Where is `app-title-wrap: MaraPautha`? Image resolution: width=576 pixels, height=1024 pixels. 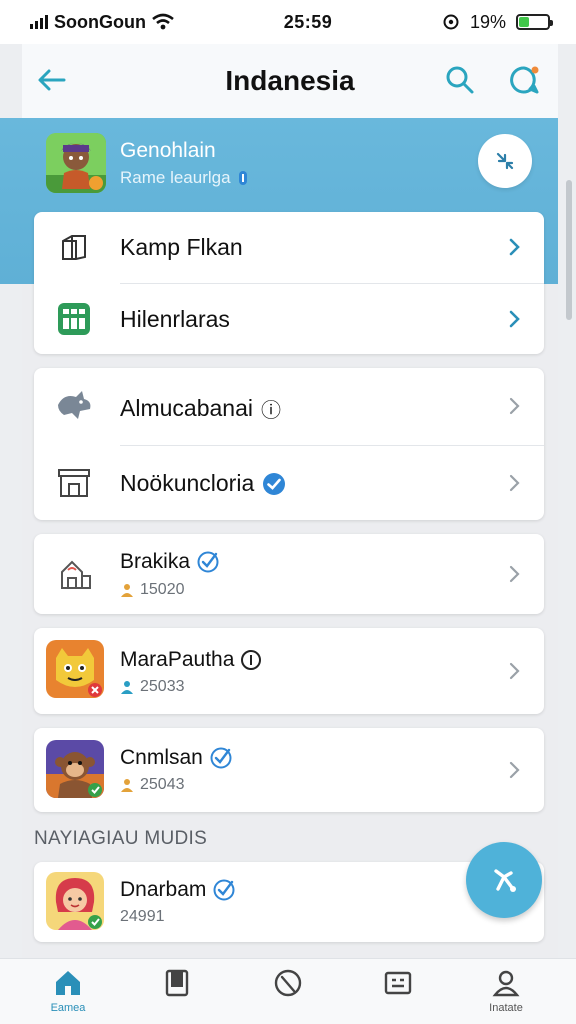
app-title-wrap: MaraPautha is located at coordinates (191, 660).